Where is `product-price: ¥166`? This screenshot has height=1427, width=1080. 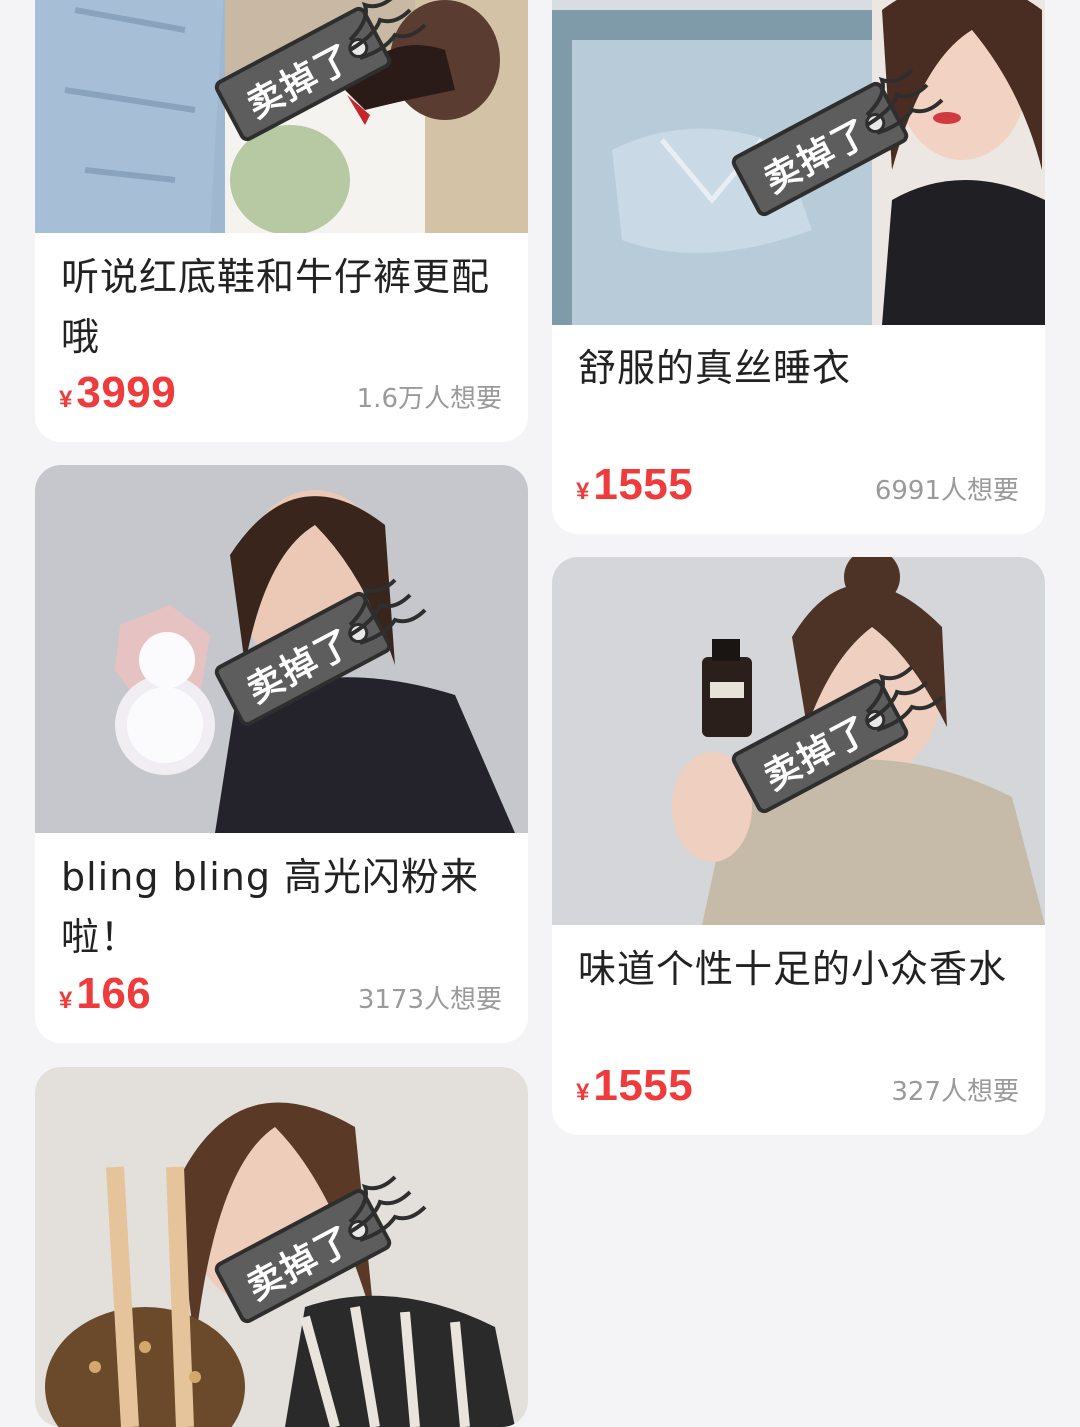 product-price: ¥166 is located at coordinates (105, 993).